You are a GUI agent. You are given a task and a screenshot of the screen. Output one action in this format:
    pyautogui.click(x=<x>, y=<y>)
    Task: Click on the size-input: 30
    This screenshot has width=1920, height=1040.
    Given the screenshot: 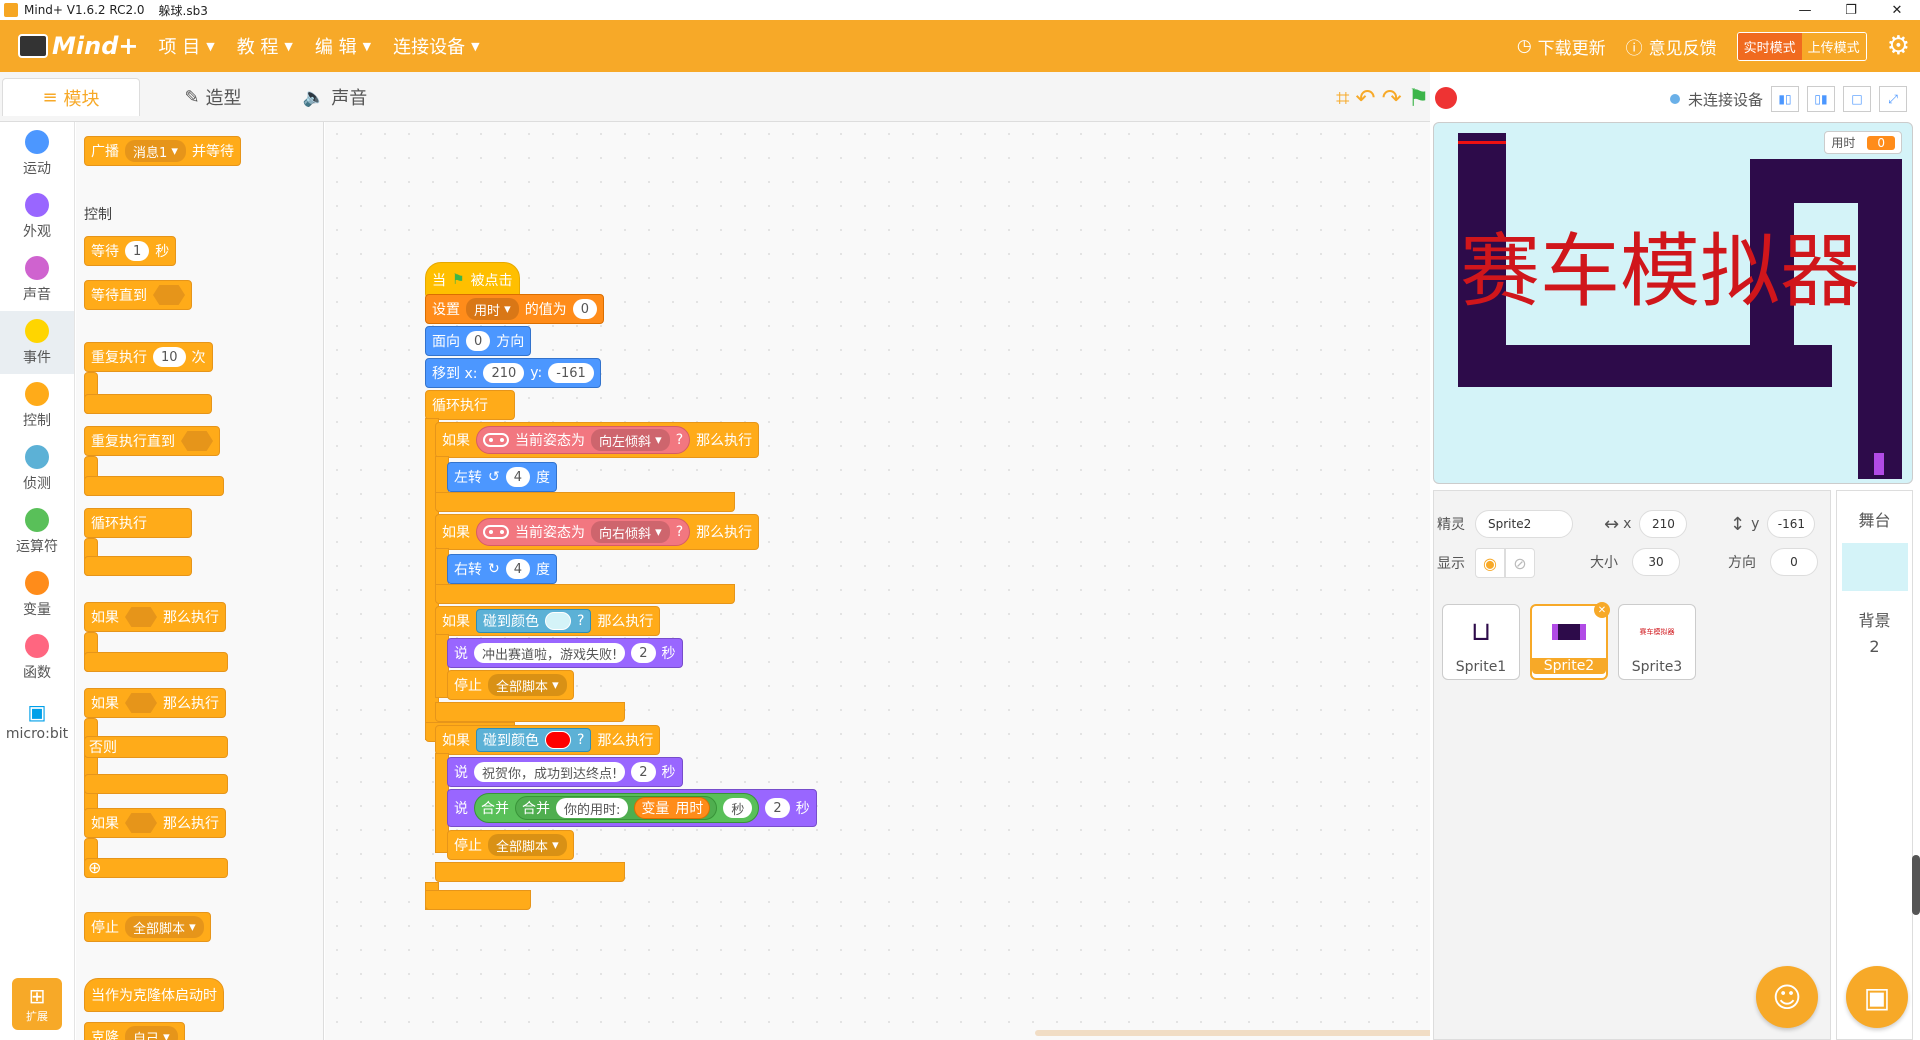 What is the action you would take?
    pyautogui.click(x=1656, y=562)
    